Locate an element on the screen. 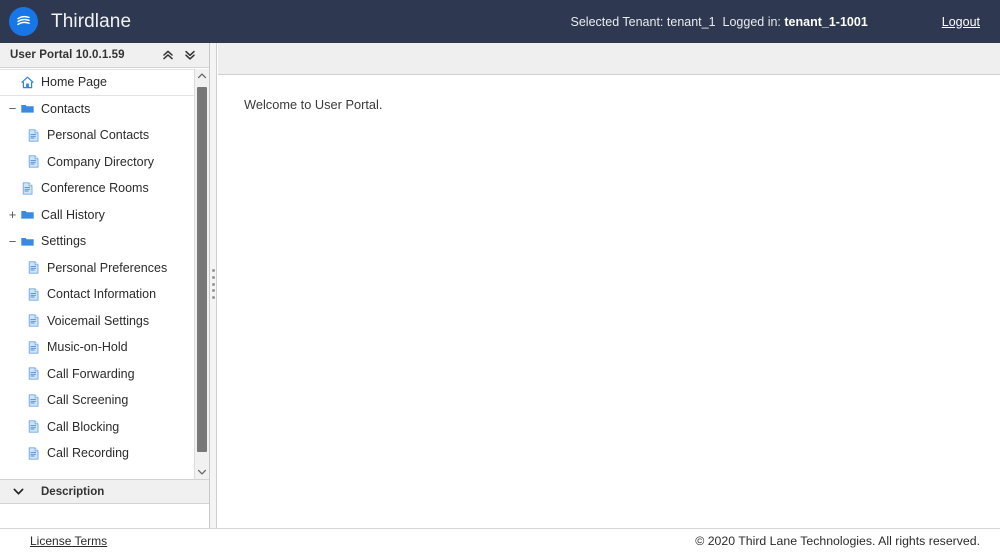 The image size is (1000, 553). tree-item-label: Contact Information is located at coordinates (102, 294).